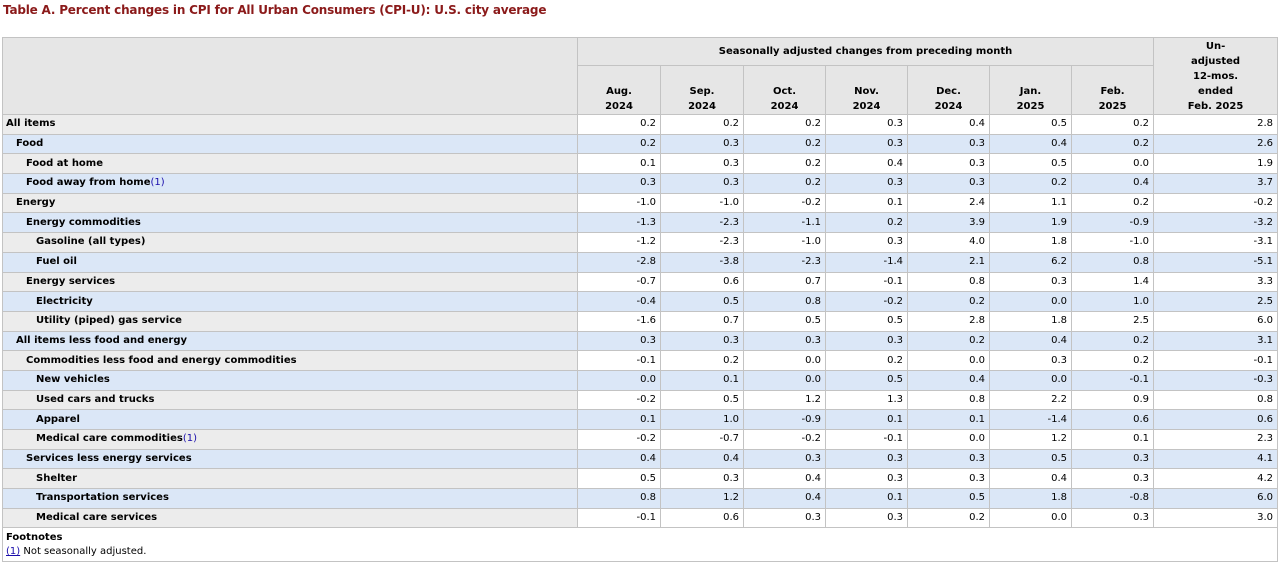 This screenshot has height=569, width=1280. I want to click on table-row: Fuel oil -2.8 -3.8 -2.3 -1.4 2.1 6.2 0.8 -5.1, so click(640, 262).